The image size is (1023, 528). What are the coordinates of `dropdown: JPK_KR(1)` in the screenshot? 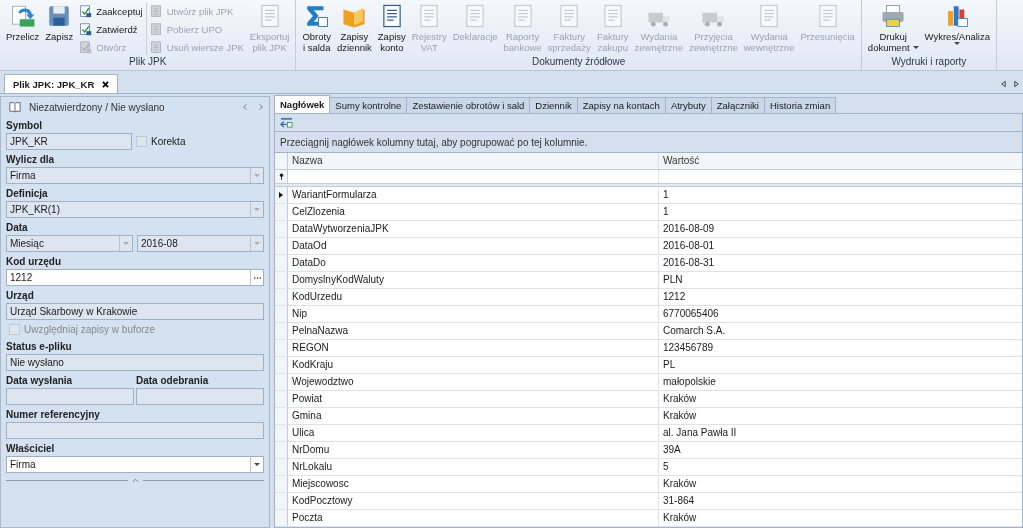 It's located at (135, 209).